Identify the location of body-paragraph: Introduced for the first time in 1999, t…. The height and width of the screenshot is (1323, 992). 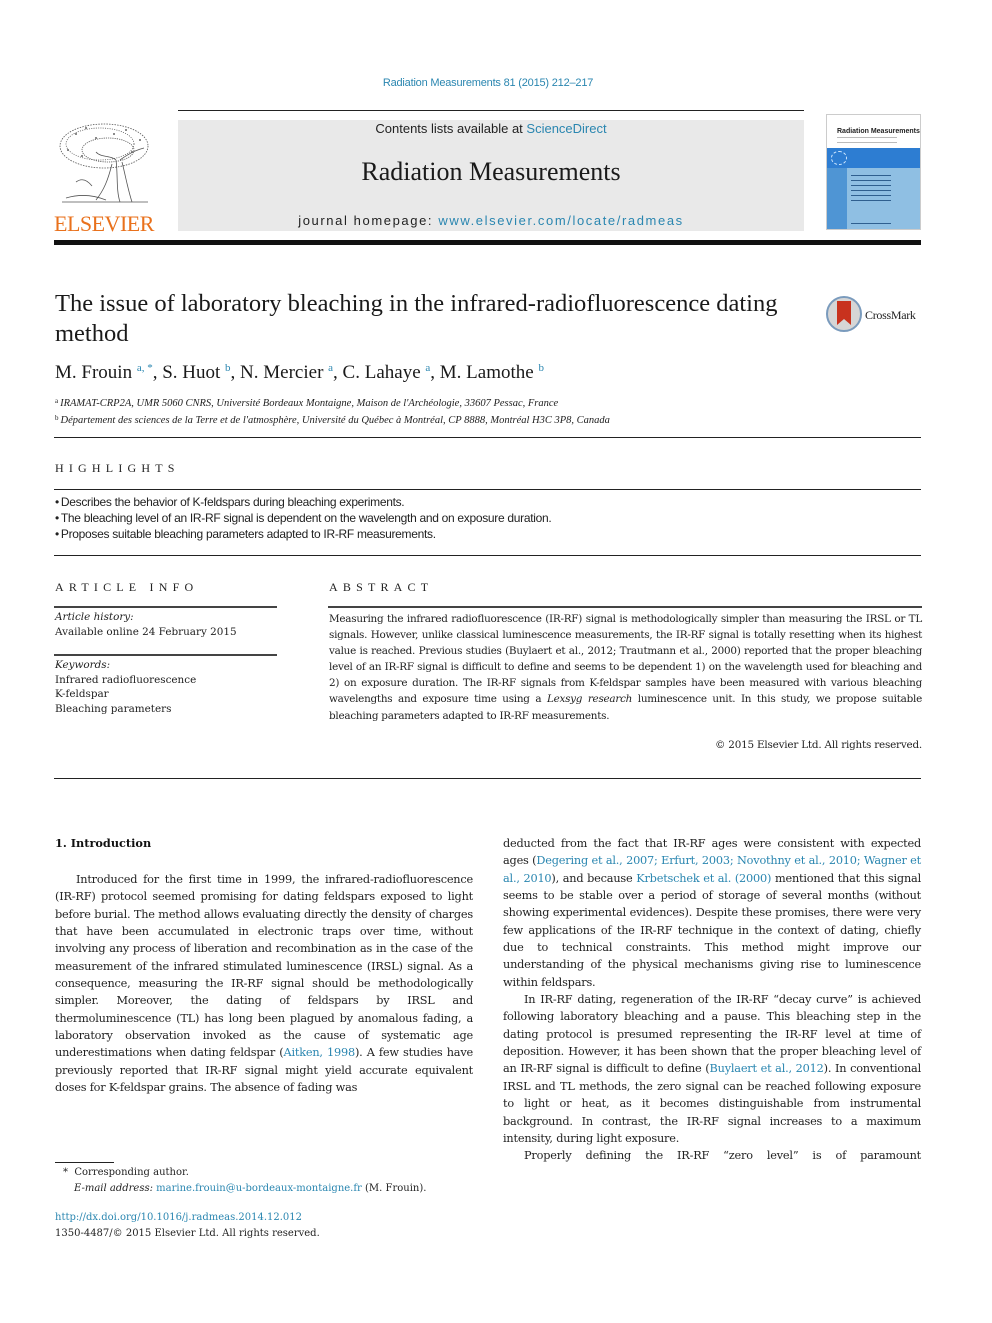
(264, 983).